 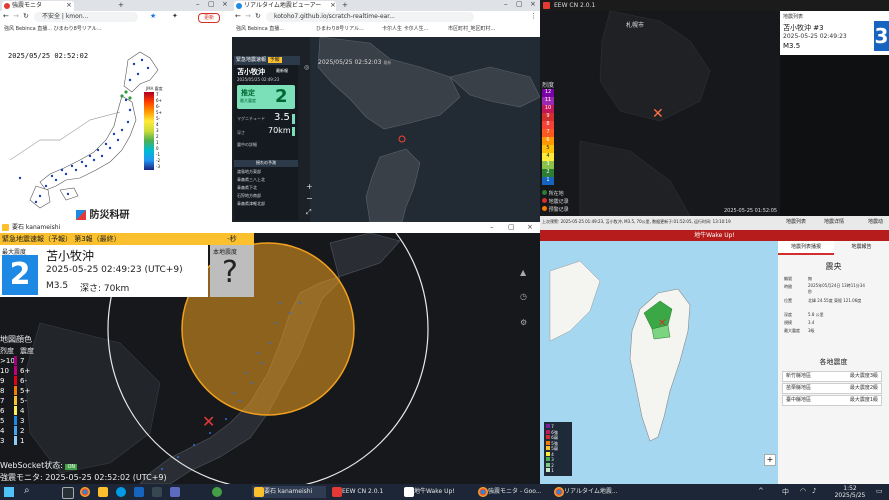 I want to click on search-icon: ⌕, so click(x=27, y=490).